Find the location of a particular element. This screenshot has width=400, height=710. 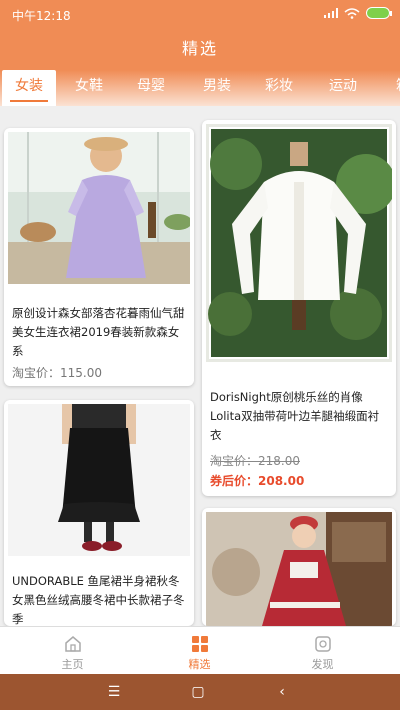

product-description: 原创设计森女部落杏花暮雨仙气甜美女生连衣裙2019春装新款森女系 is located at coordinates (98, 332).